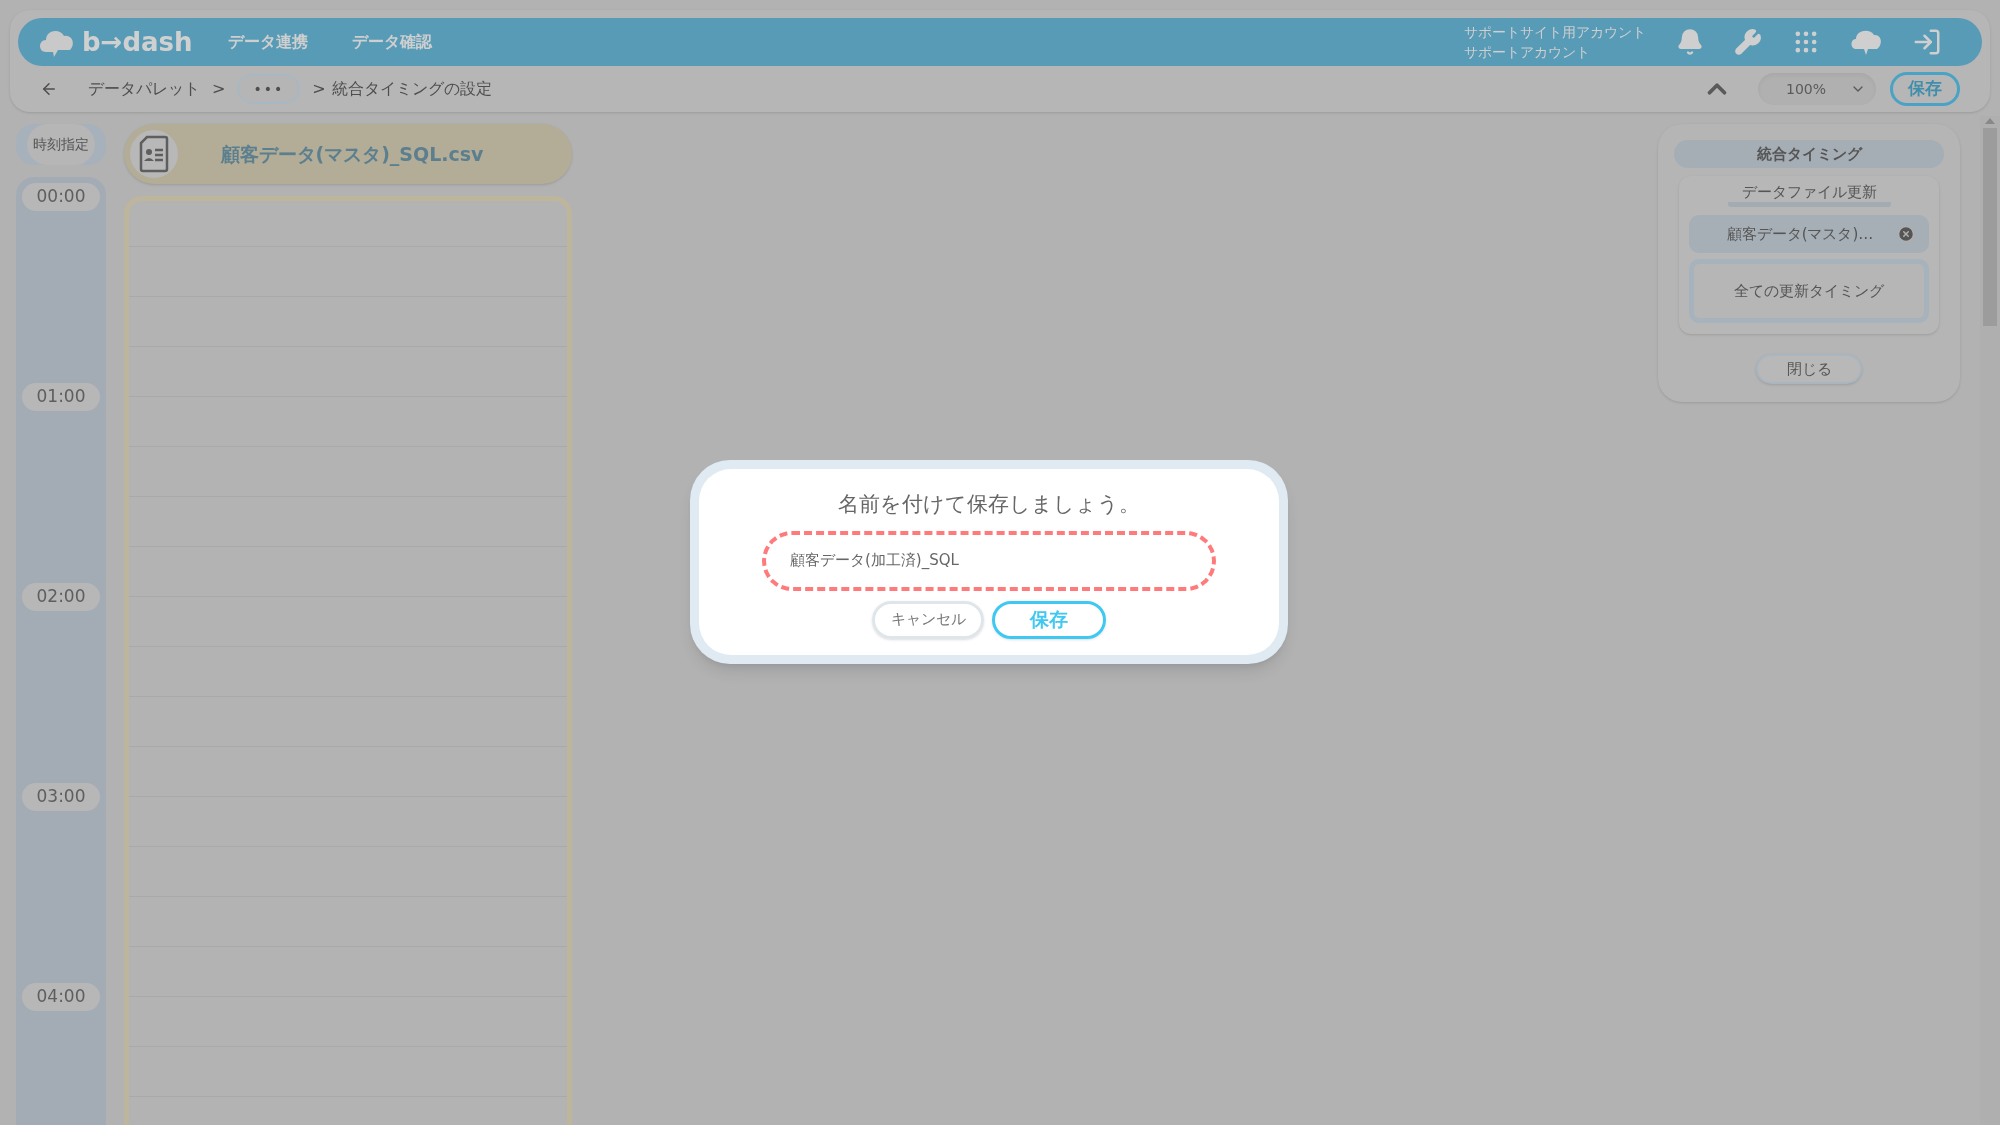 The image size is (2000, 1125). What do you see at coordinates (392, 42) in the screenshot?
I see `nav-link: データ確認` at bounding box center [392, 42].